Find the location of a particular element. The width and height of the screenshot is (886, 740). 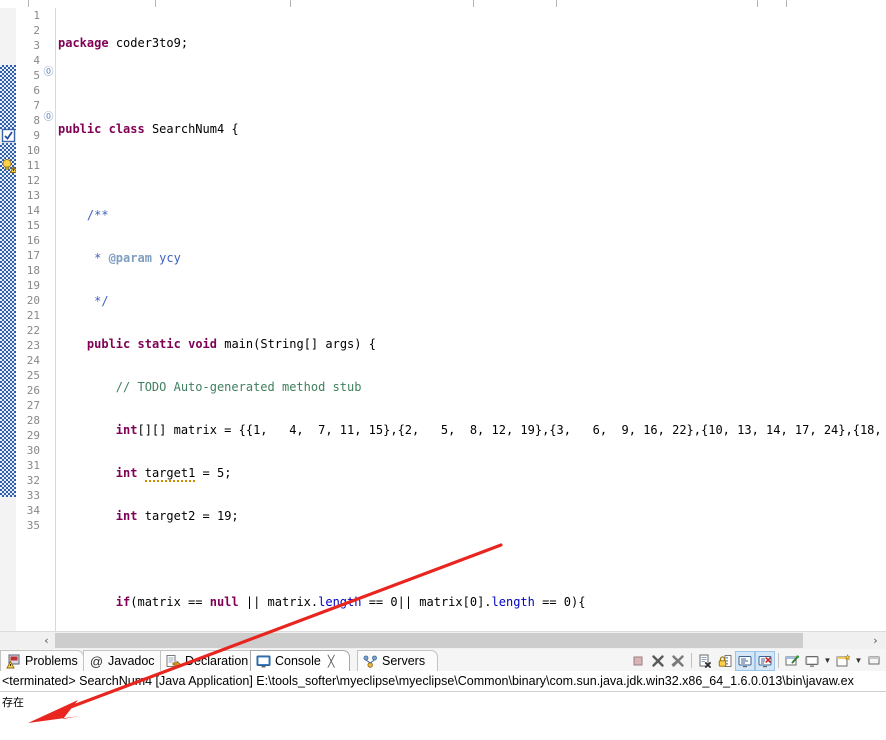

minimize-button is located at coordinates (874, 661).